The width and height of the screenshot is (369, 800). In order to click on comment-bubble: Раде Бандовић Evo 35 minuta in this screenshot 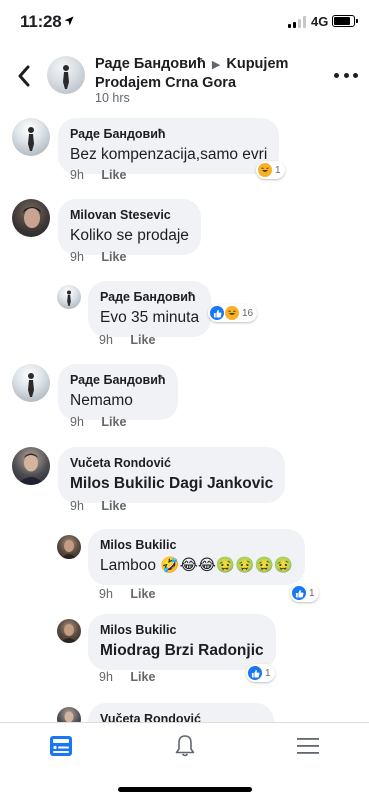, I will do `click(150, 309)`.